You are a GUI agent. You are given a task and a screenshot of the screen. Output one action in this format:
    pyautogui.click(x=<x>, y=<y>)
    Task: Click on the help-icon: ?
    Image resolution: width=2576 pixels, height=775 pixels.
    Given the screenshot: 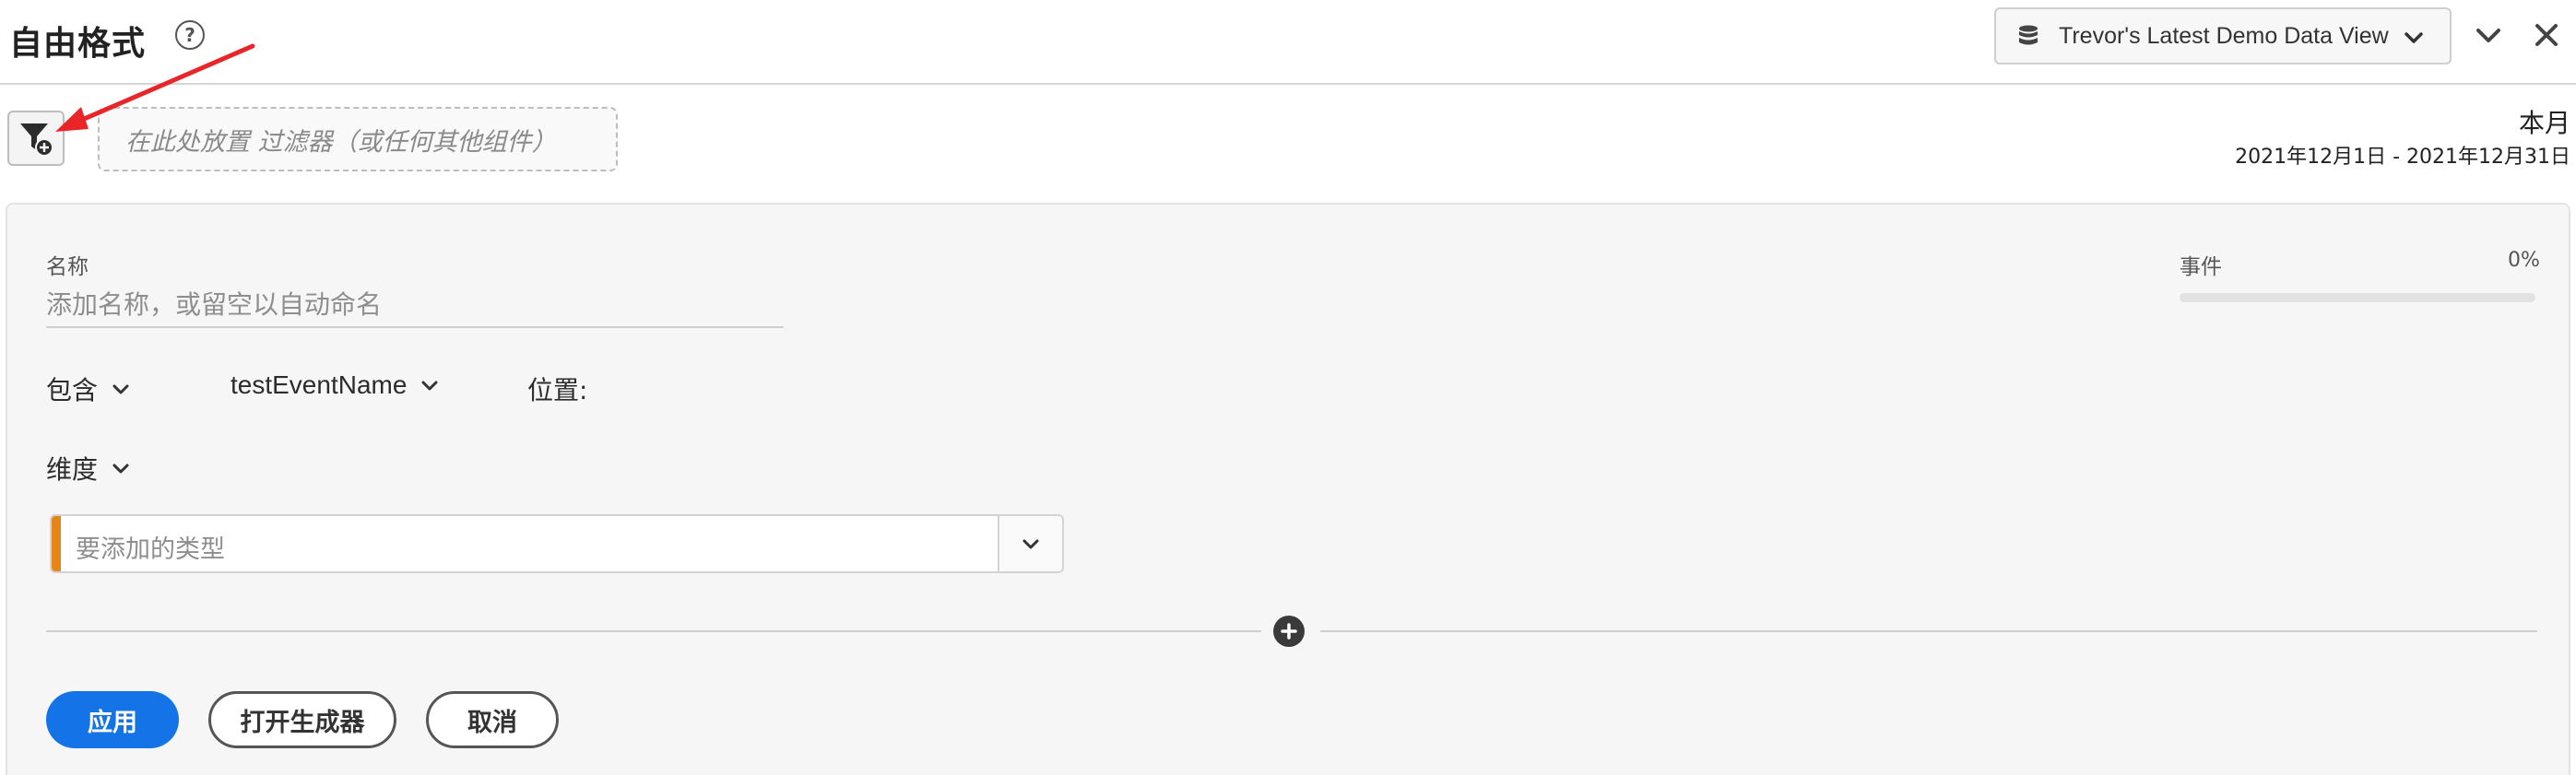 What is the action you would take?
    pyautogui.click(x=190, y=35)
    